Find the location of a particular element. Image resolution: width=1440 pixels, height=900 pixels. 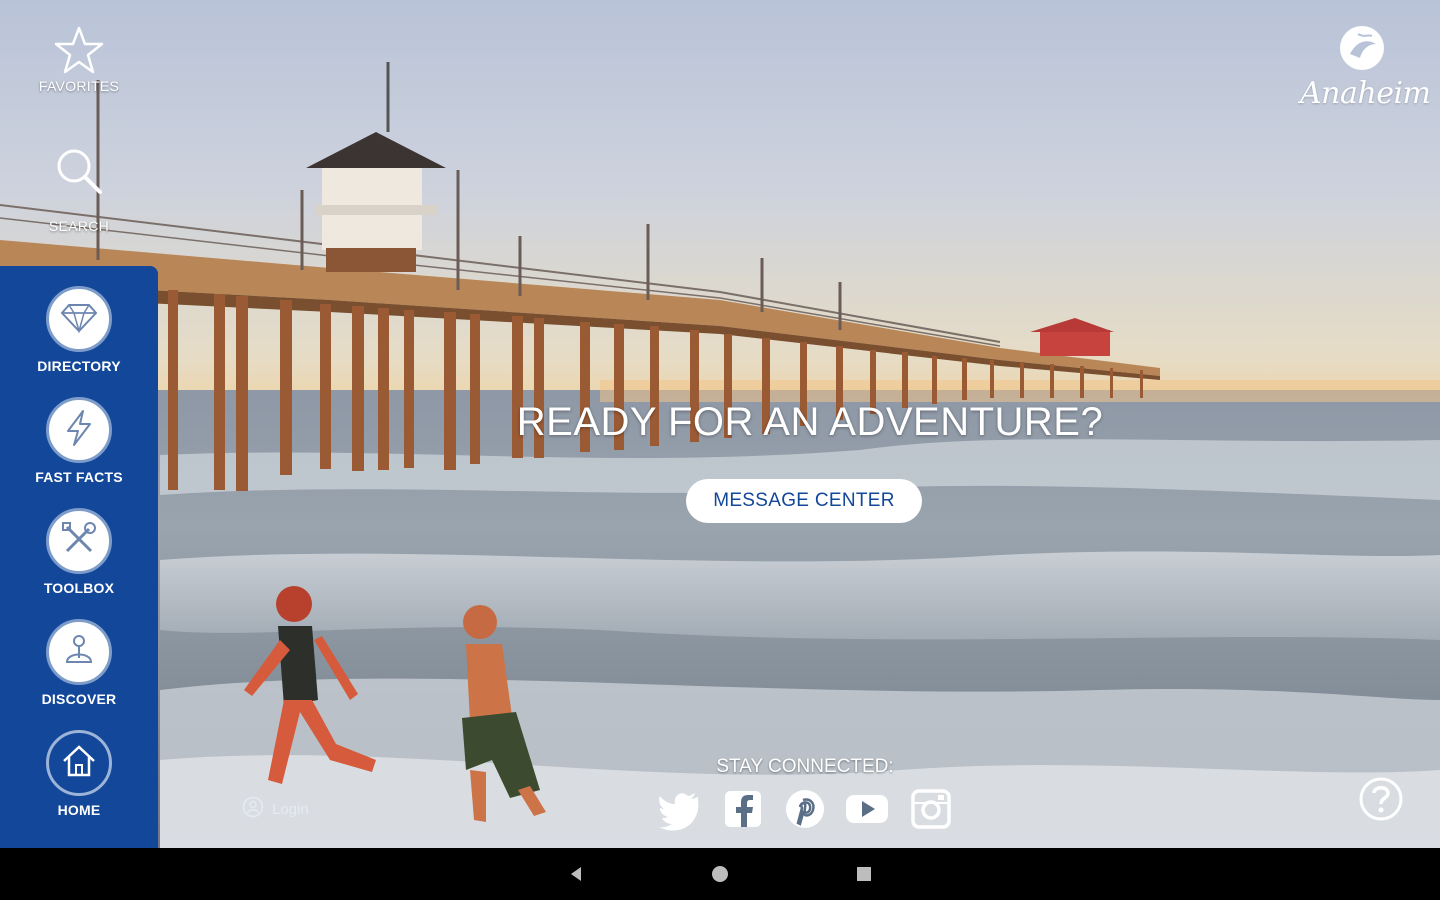

home-nav-icon is located at coordinates (720, 874).